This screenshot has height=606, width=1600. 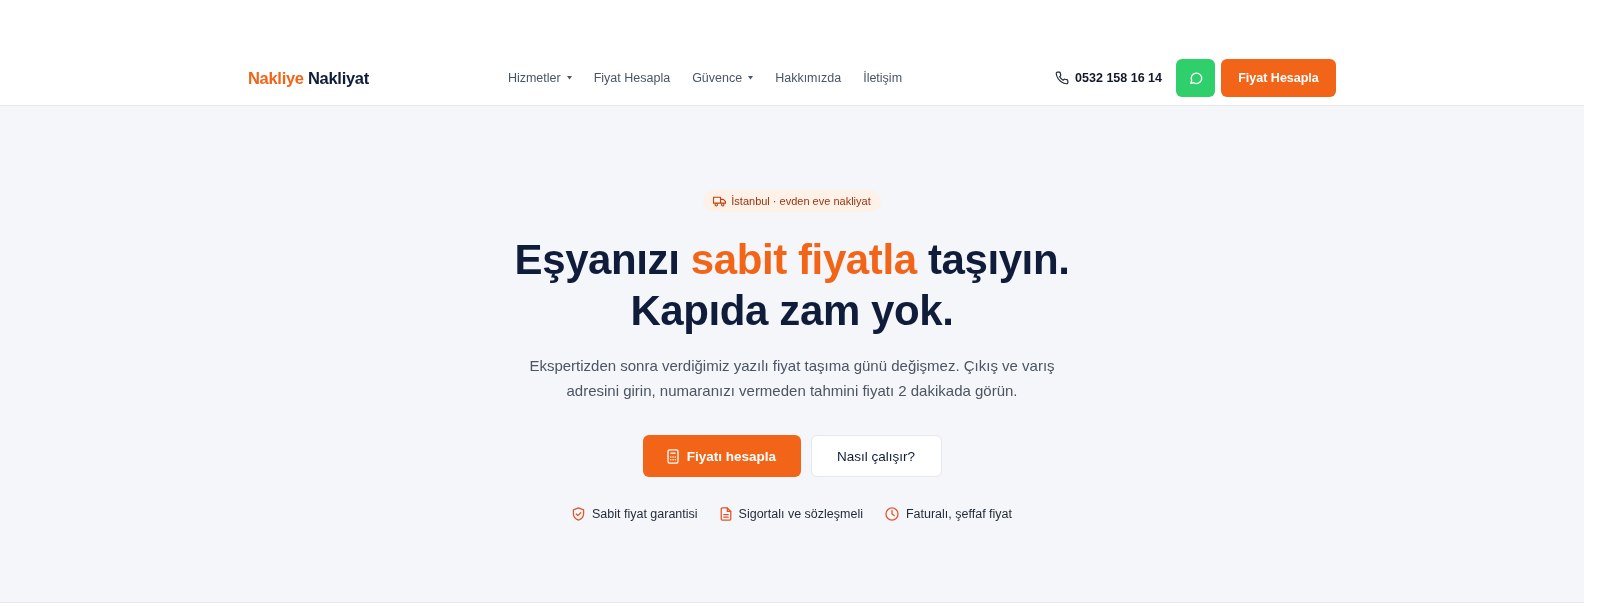 I want to click on truck-icon, so click(x=720, y=201).